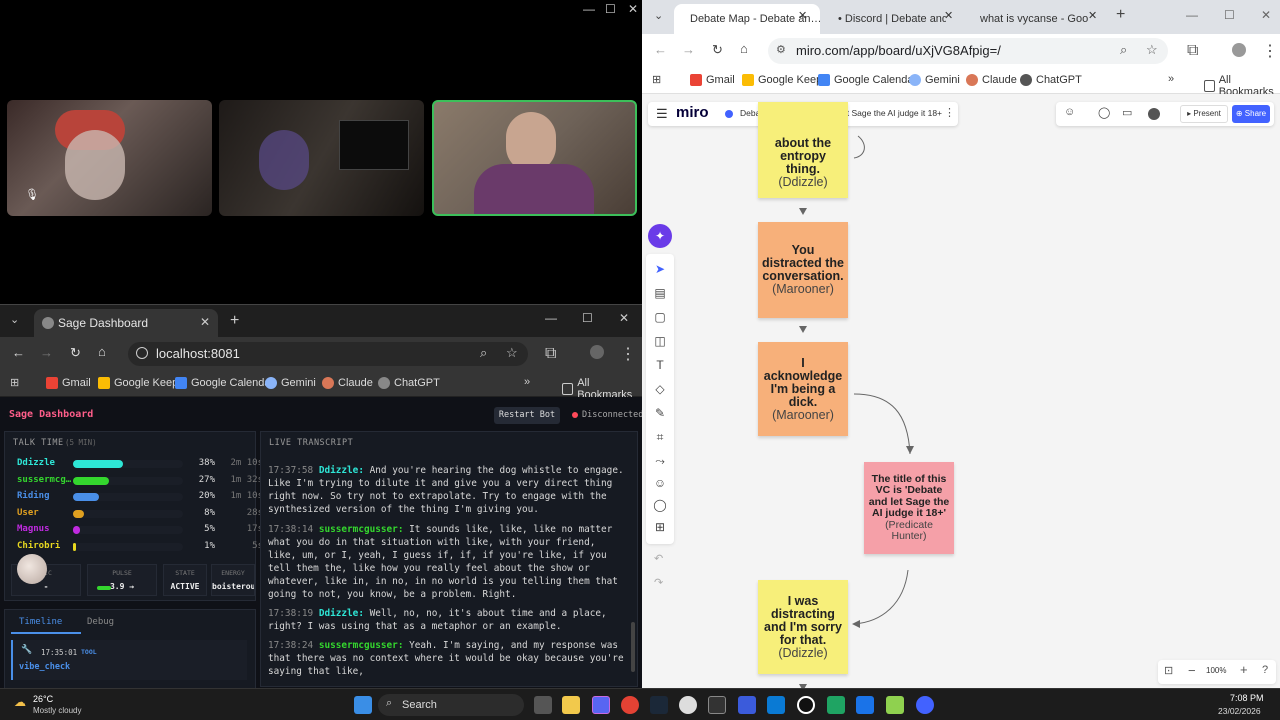 Image resolution: width=1280 pixels, height=720 pixels. Describe the element at coordinates (934, 80) in the screenshot. I see `bookmark-gemini: Gemini` at that location.